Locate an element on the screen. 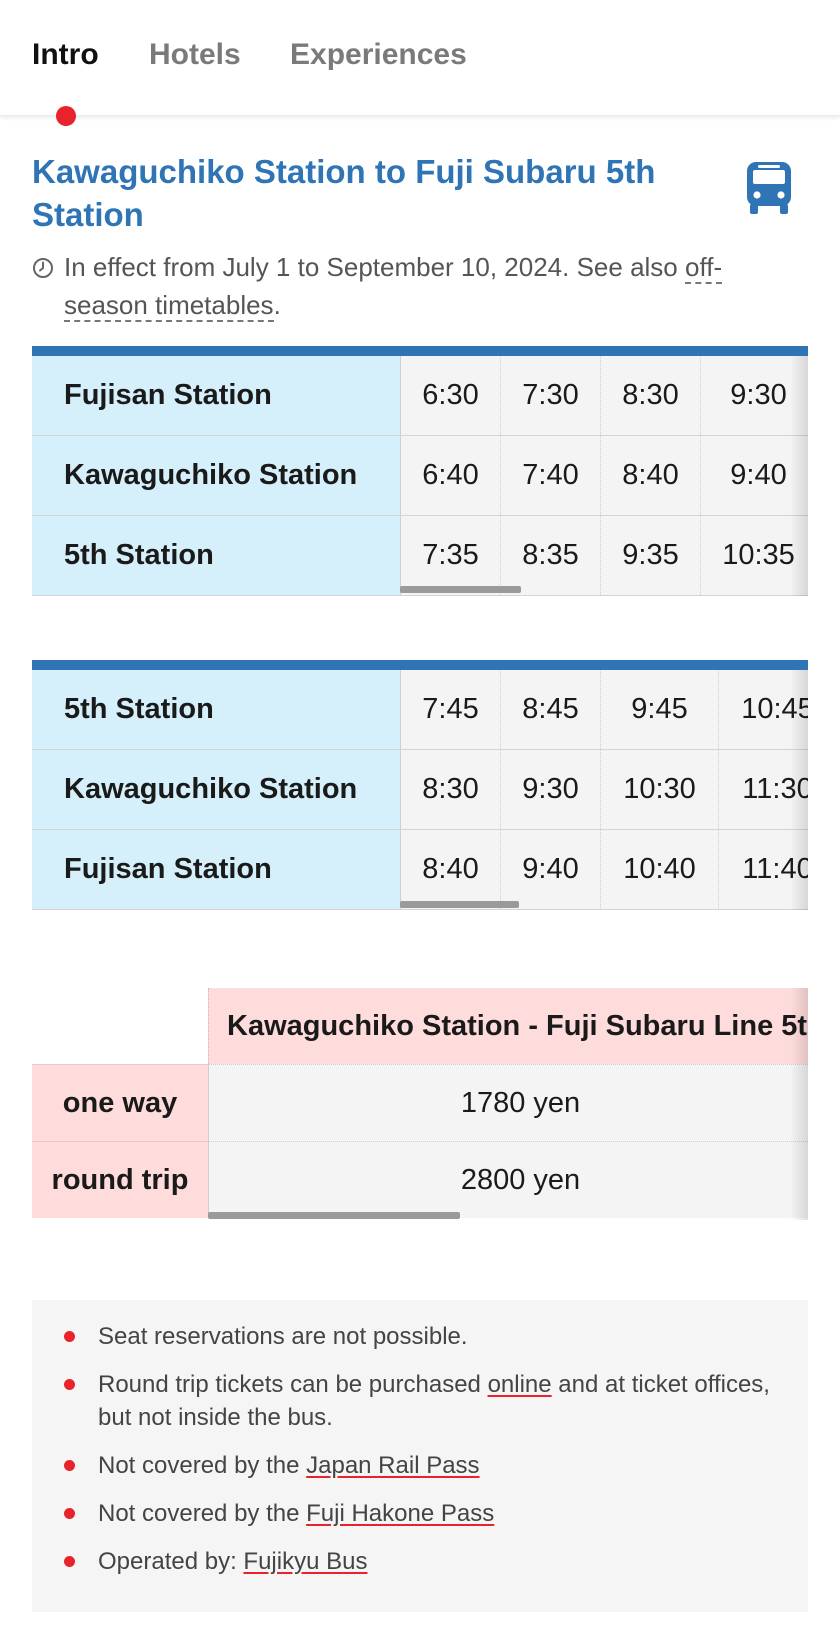 The height and width of the screenshot is (1632, 840). japan-rail-pass-link: Japan Rail Pass is located at coordinates (392, 1465).